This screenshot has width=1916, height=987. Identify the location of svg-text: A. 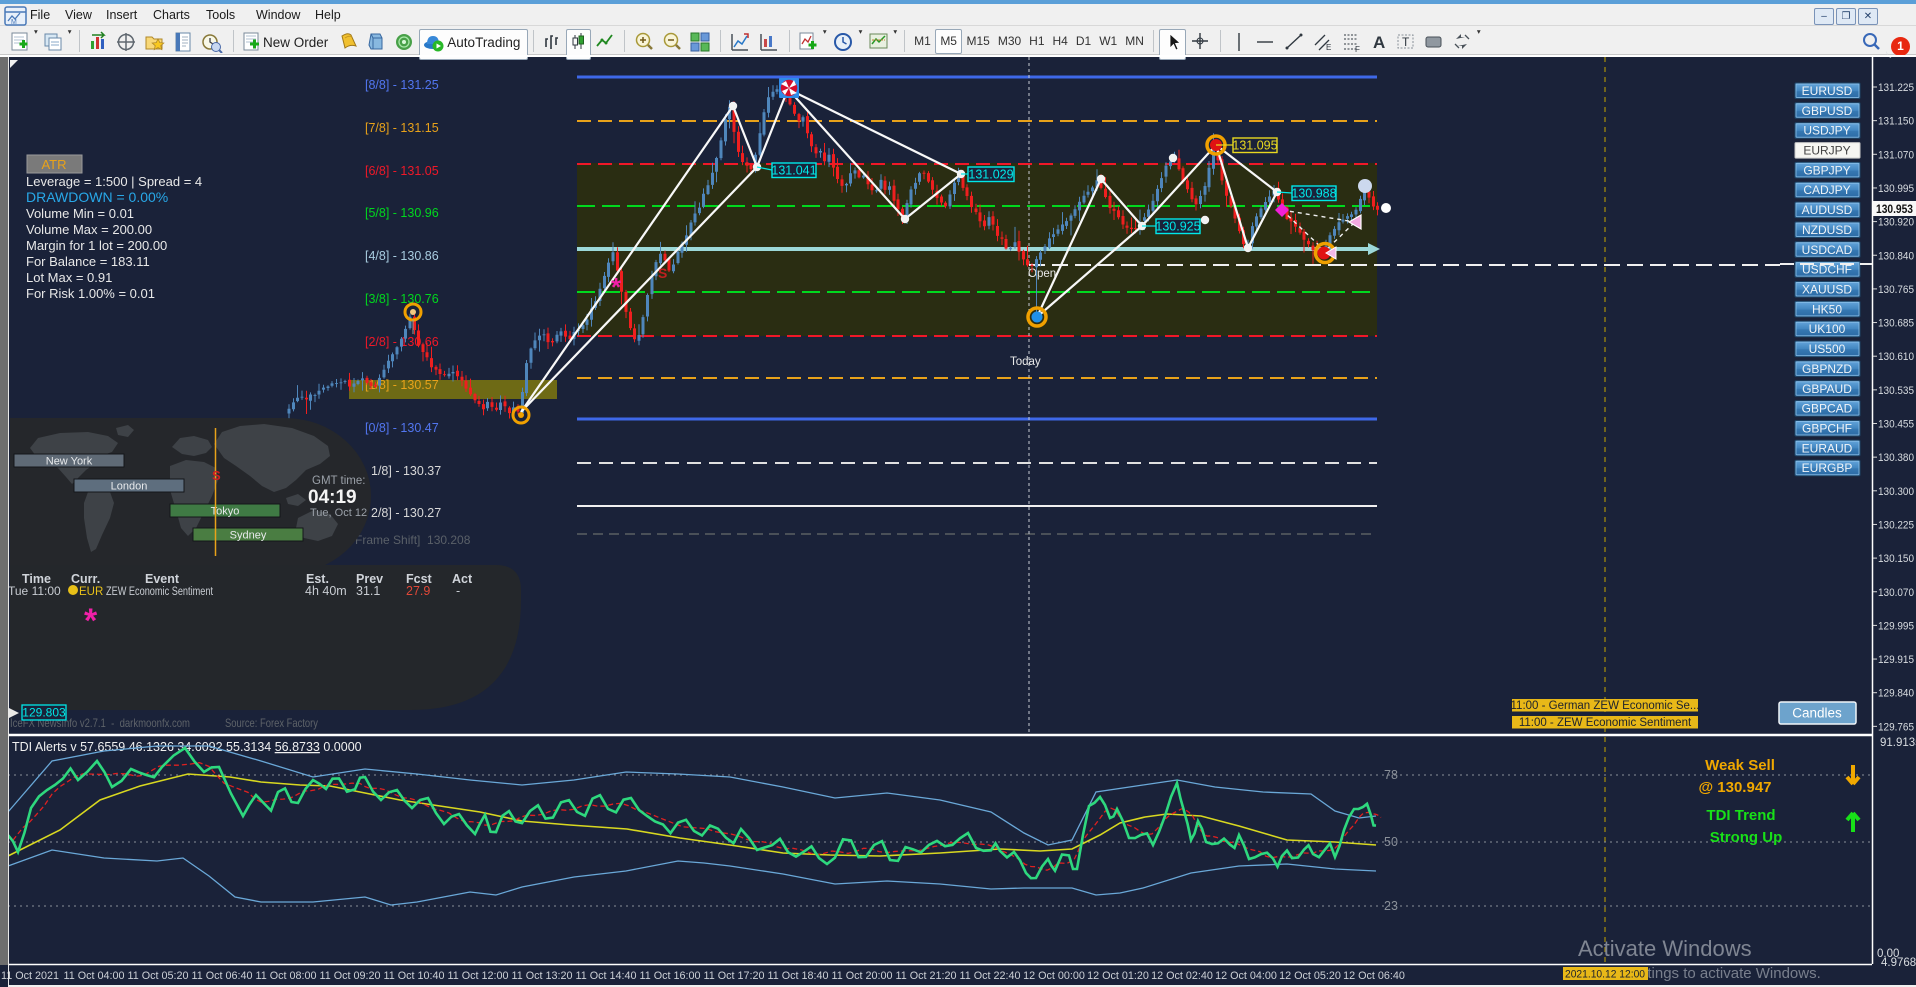
(1379, 42).